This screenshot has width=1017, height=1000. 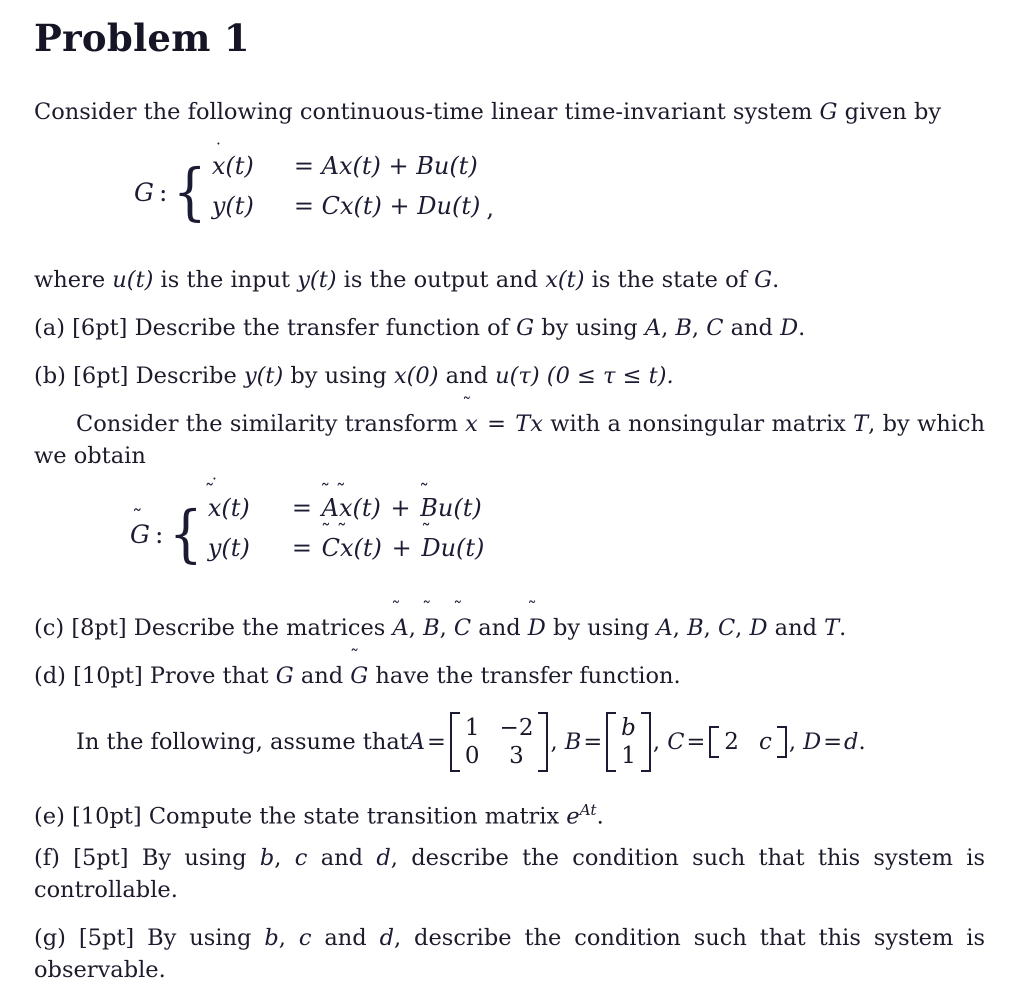 I want to click on item-f-math-b: b, so click(x=267, y=858).